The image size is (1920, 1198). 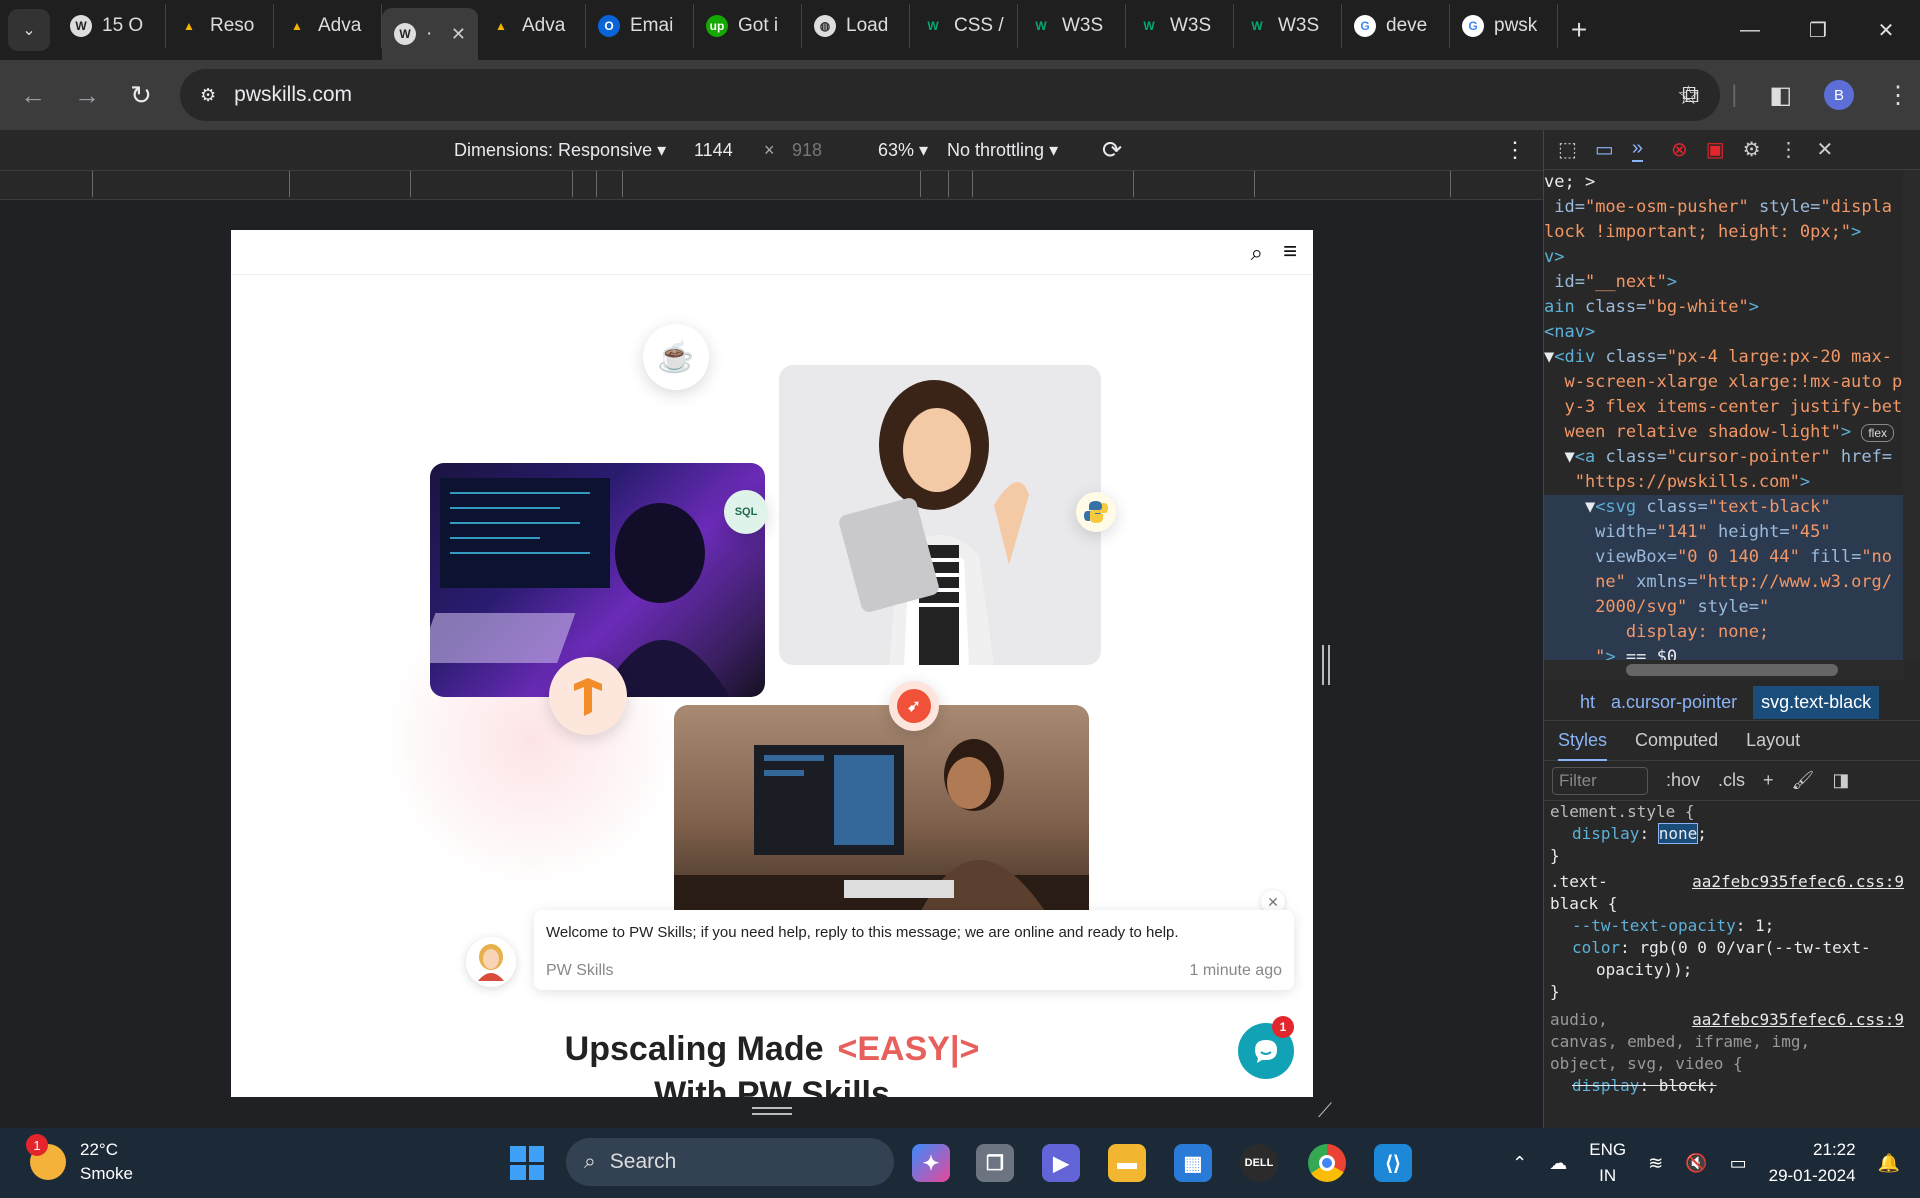 I want to click on elements-vertical-scrollbar, so click(x=1911, y=415).